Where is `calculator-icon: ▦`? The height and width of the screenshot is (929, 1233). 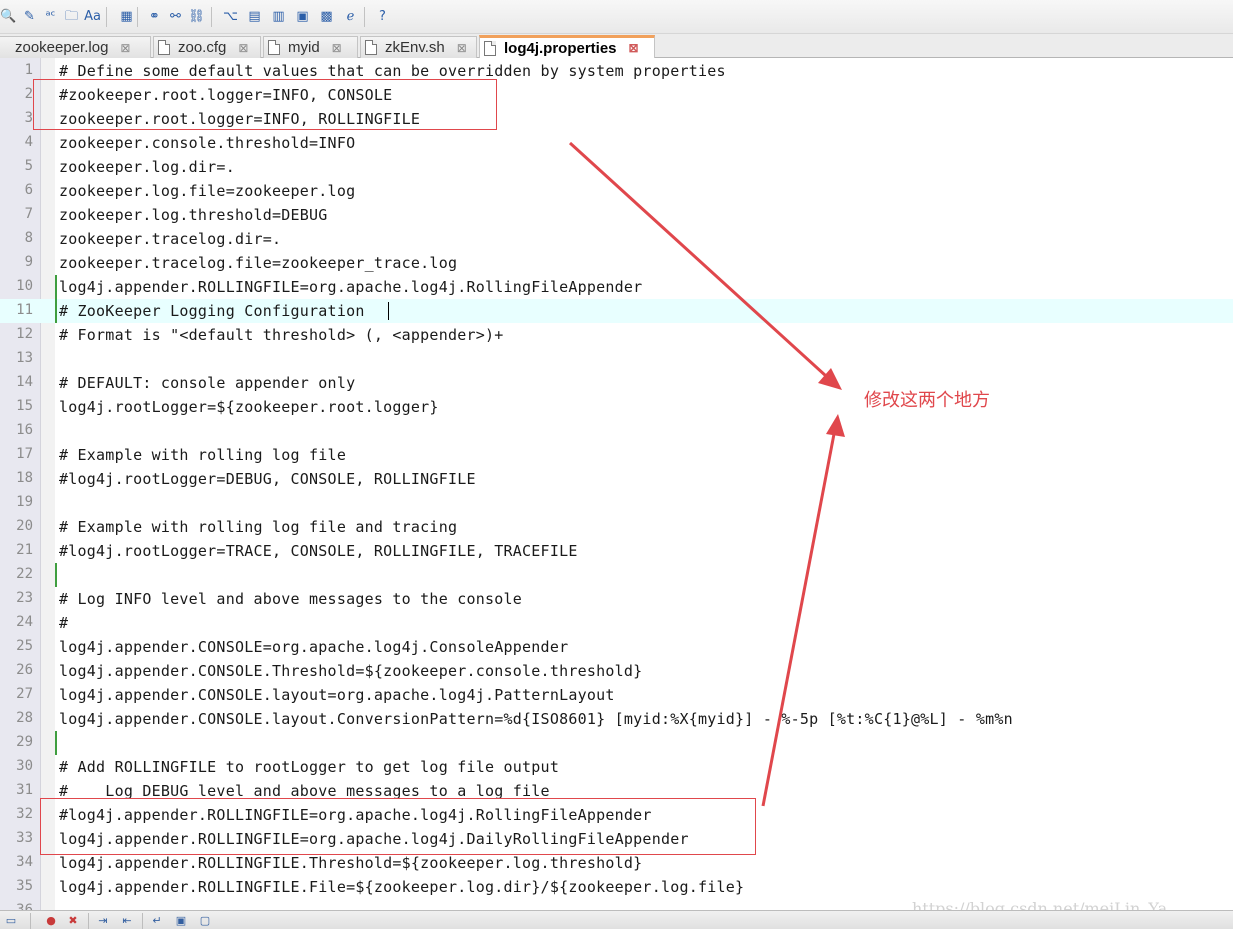 calculator-icon: ▦ is located at coordinates (126, 16).